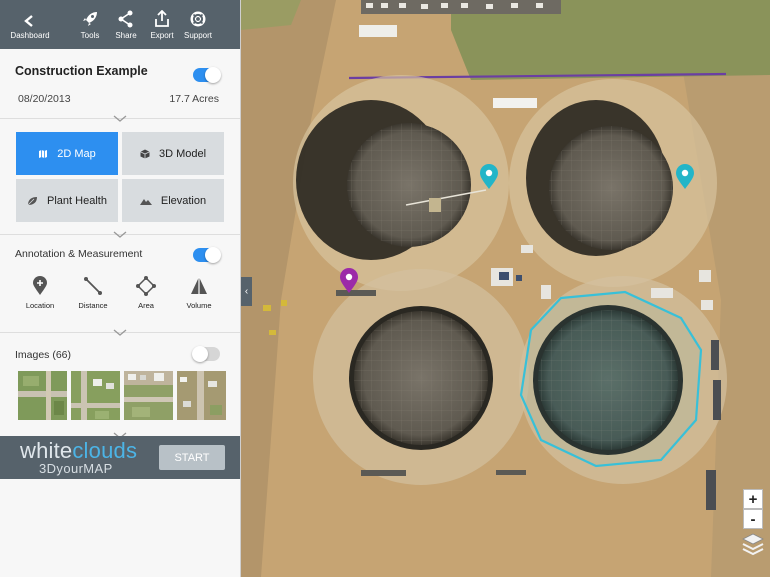 The width and height of the screenshot is (770, 577). Describe the element at coordinates (162, 18) in the screenshot. I see `export-icon` at that location.